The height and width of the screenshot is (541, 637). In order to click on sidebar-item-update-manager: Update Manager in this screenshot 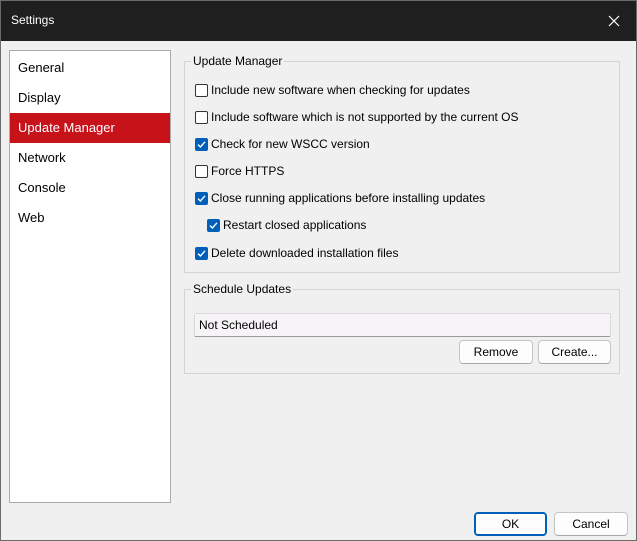, I will do `click(90, 128)`.